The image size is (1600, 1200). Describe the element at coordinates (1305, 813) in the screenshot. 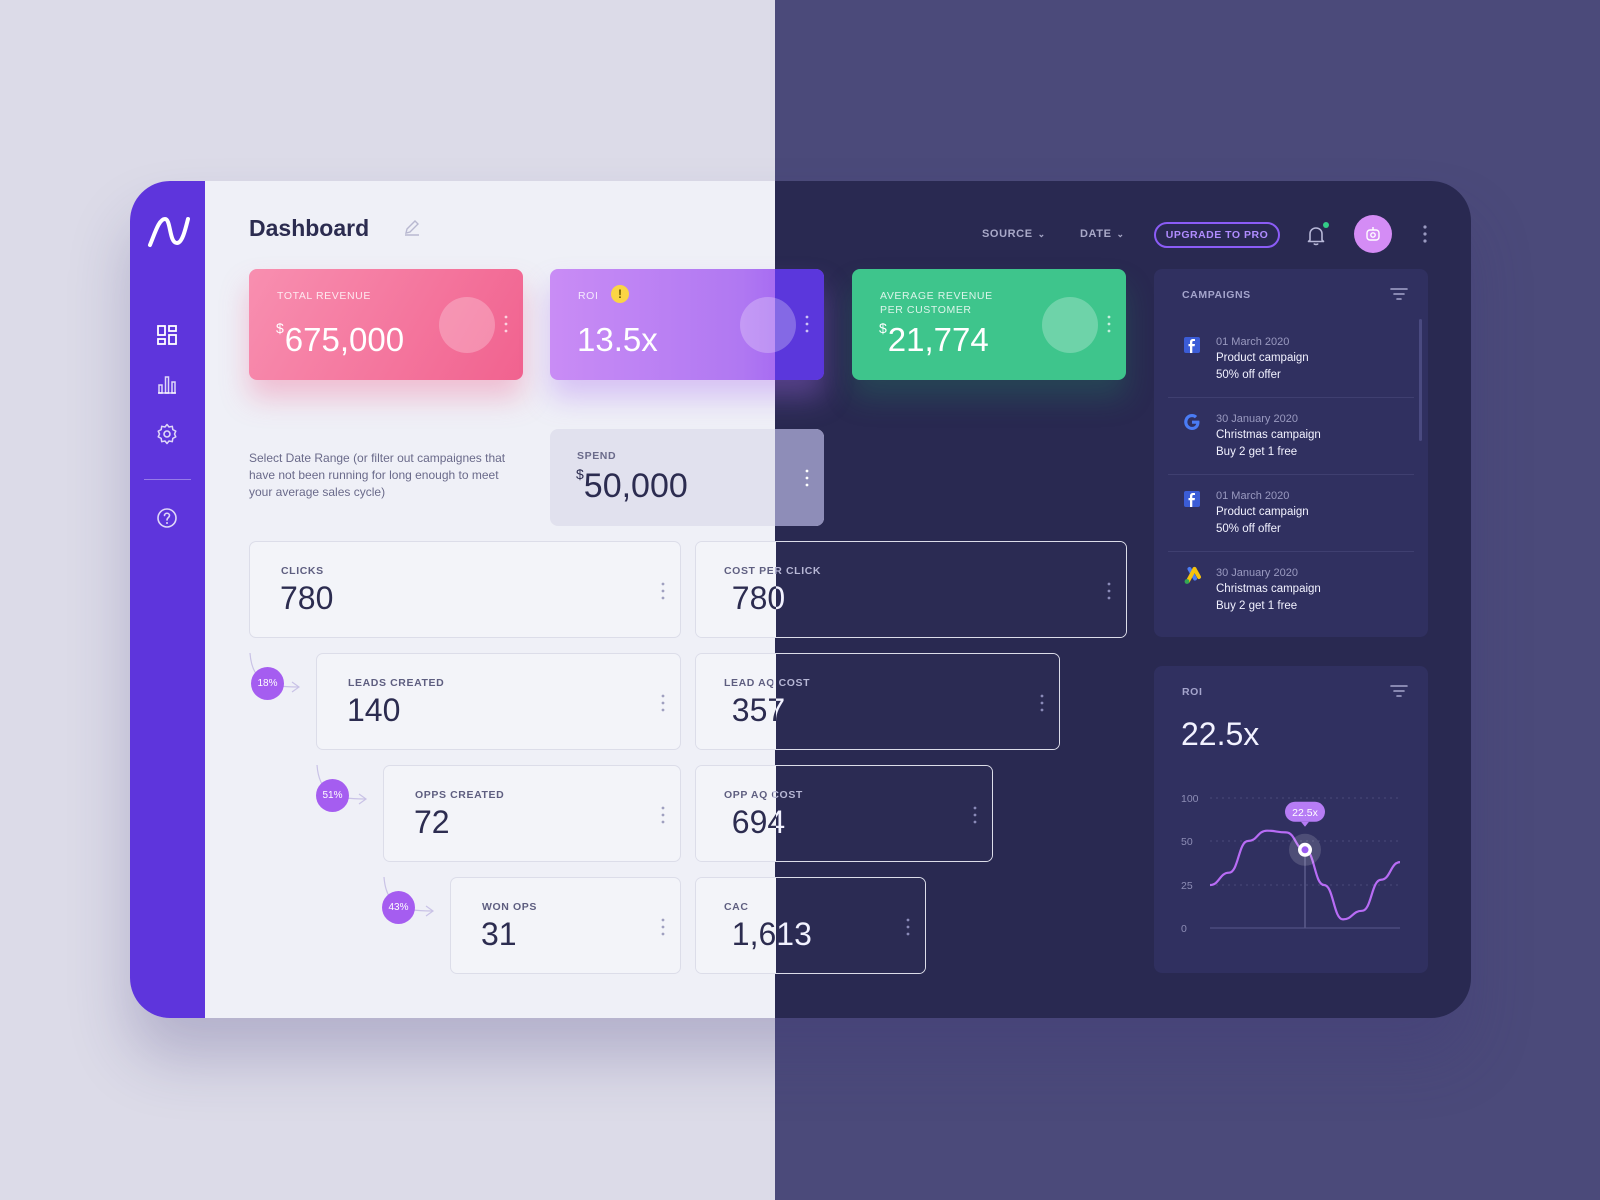

I see `tooltip-label: 22.5x` at that location.